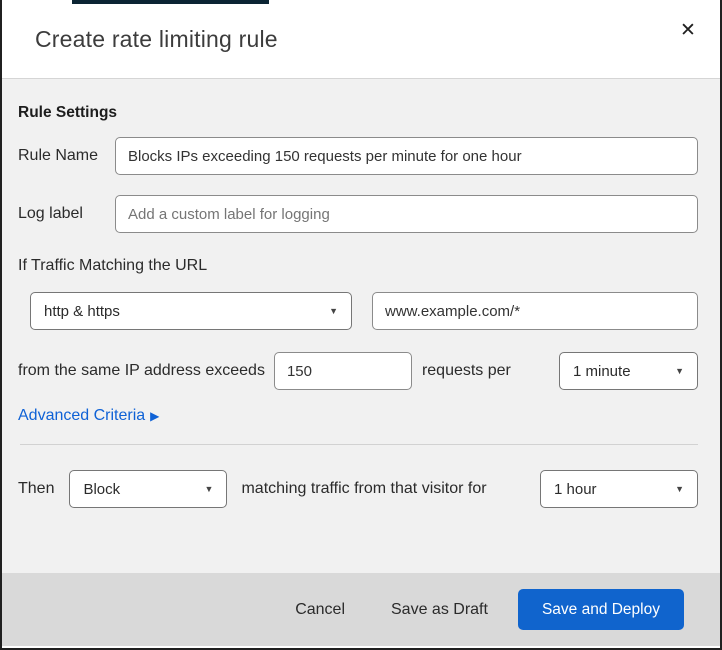  Describe the element at coordinates (406, 156) in the screenshot. I see `rule-name-input` at that location.